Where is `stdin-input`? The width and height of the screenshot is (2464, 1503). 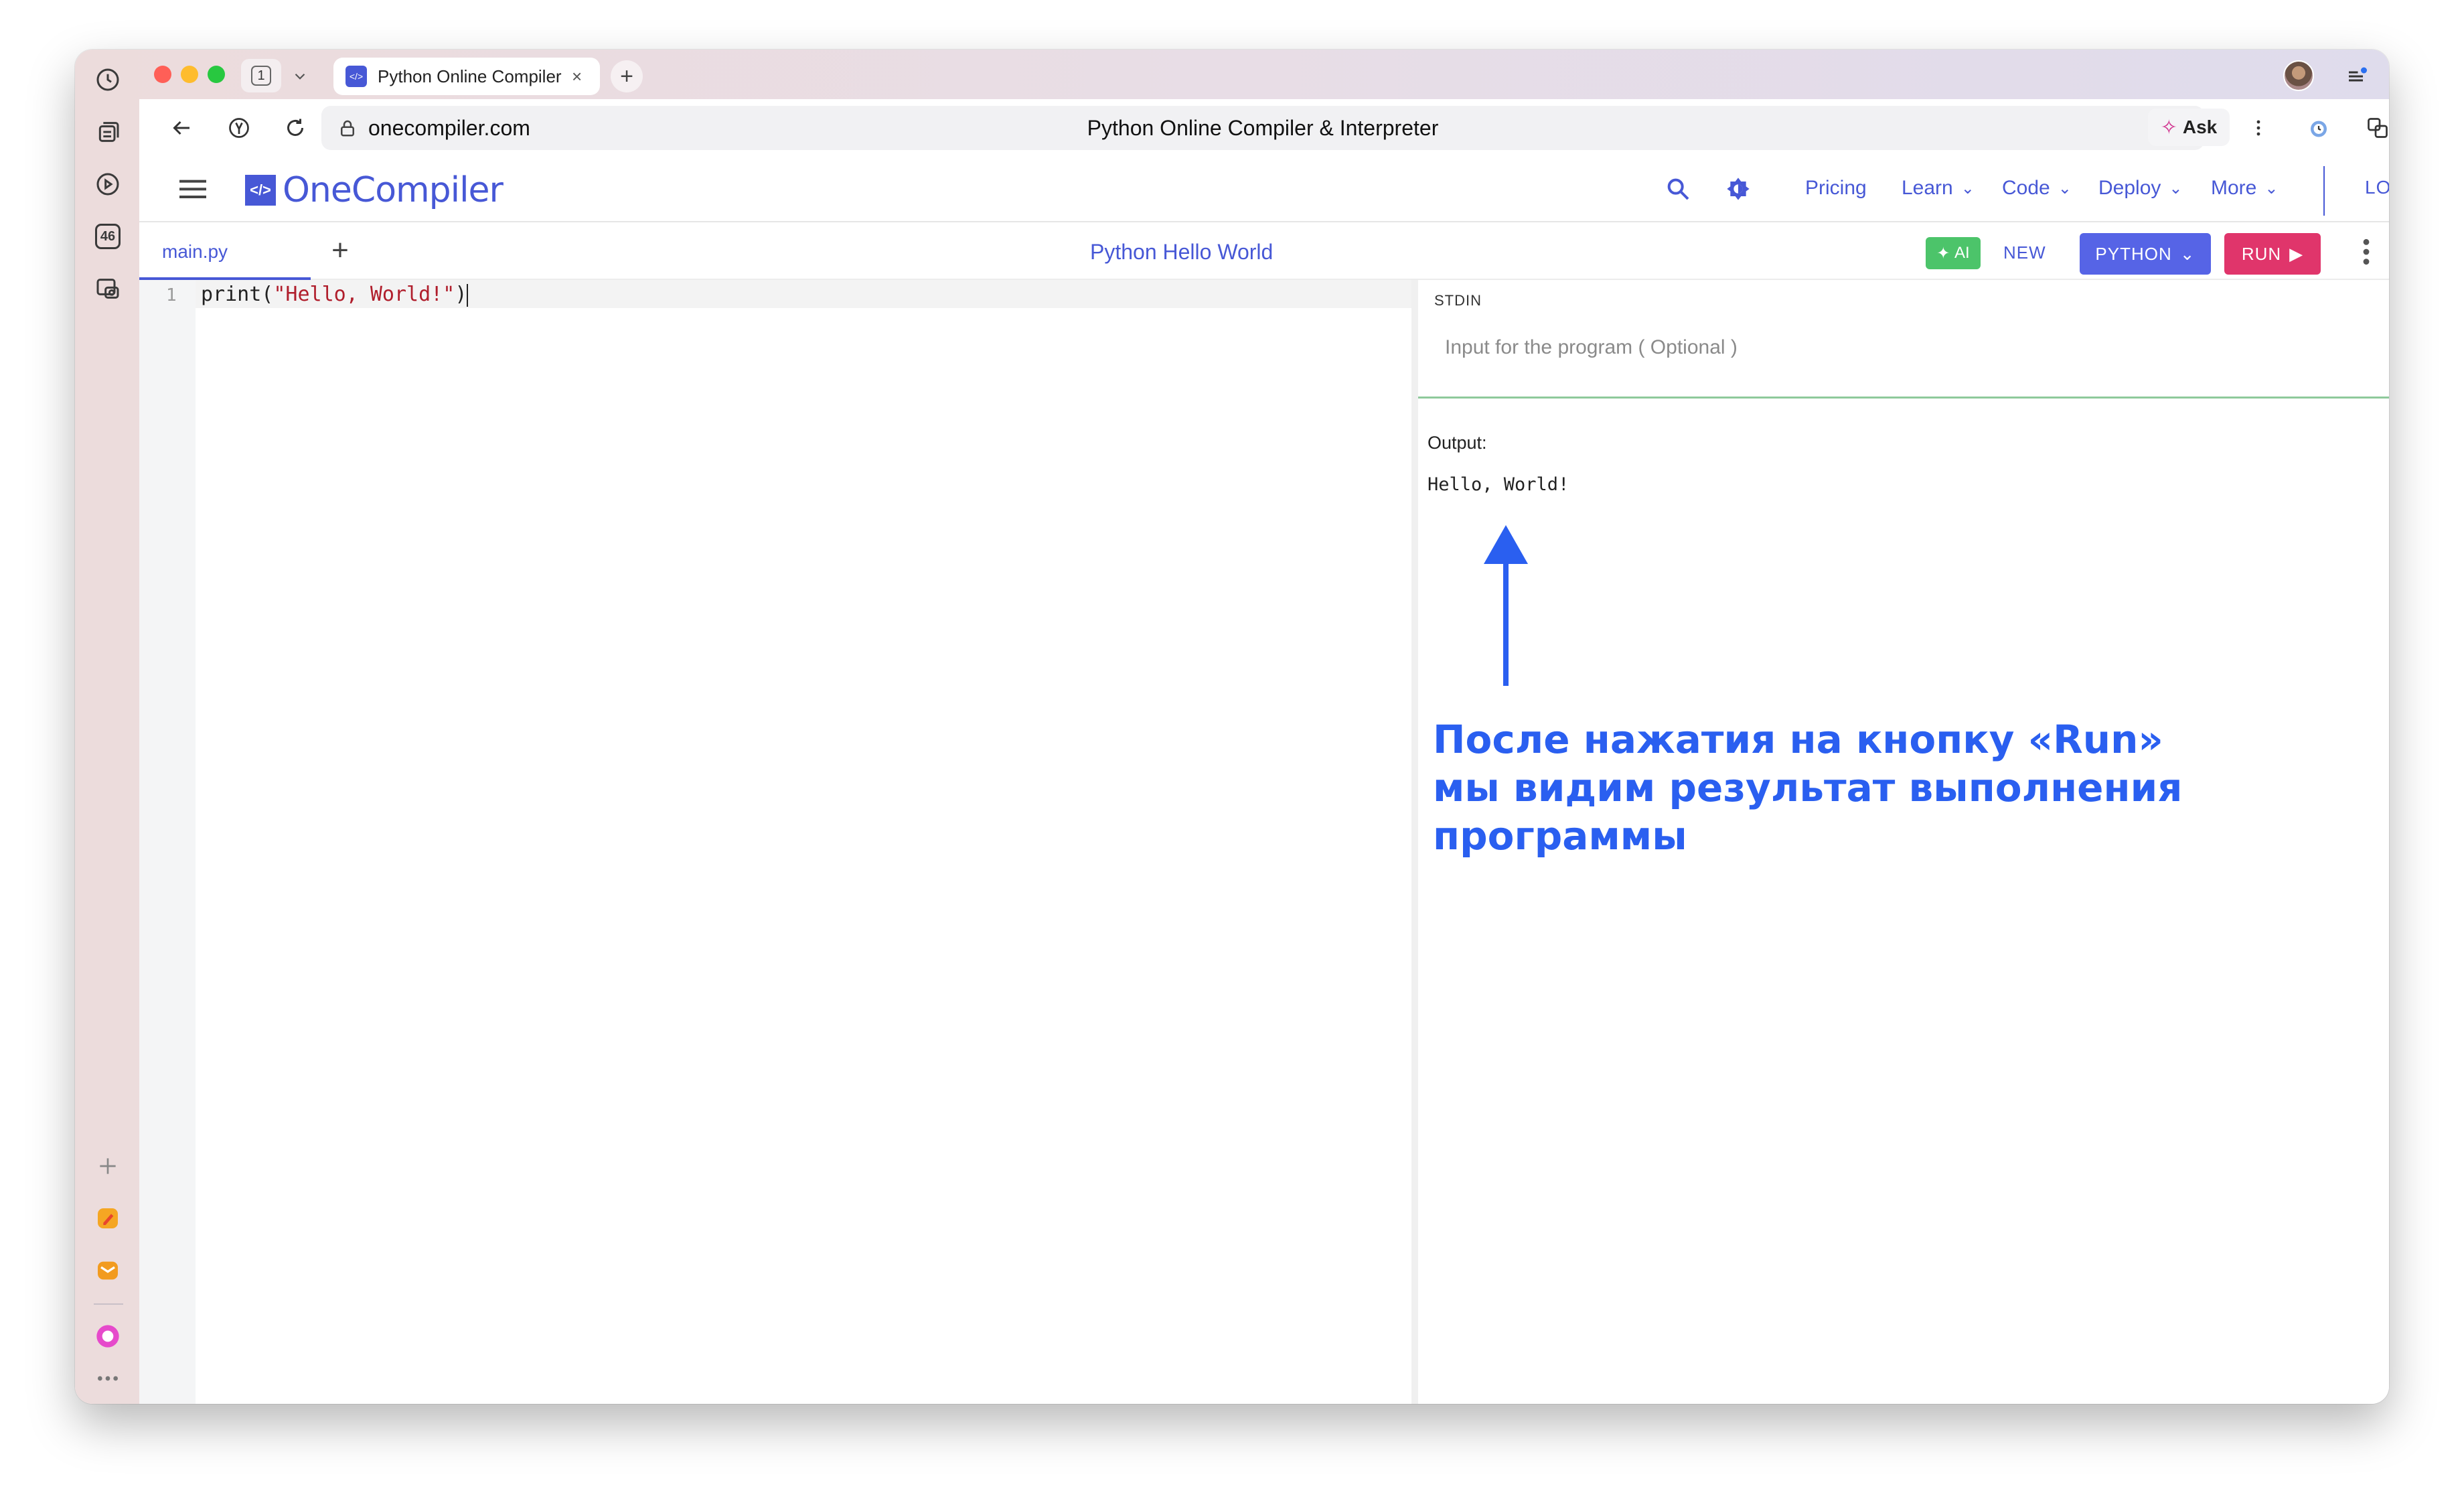 stdin-input is located at coordinates (1899, 347).